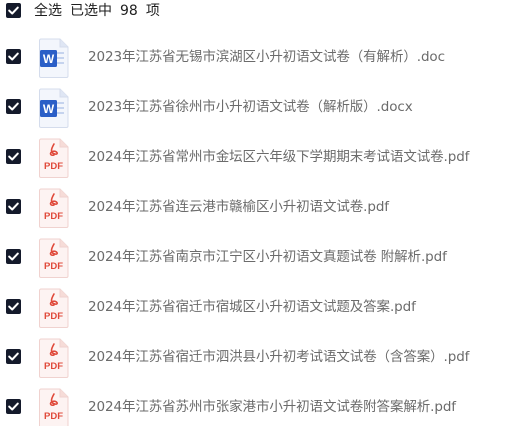 The height and width of the screenshot is (426, 514). I want to click on file-row: W 2023年江苏省徐州市小升初语文试卷（解析版）.docx, so click(257, 109).